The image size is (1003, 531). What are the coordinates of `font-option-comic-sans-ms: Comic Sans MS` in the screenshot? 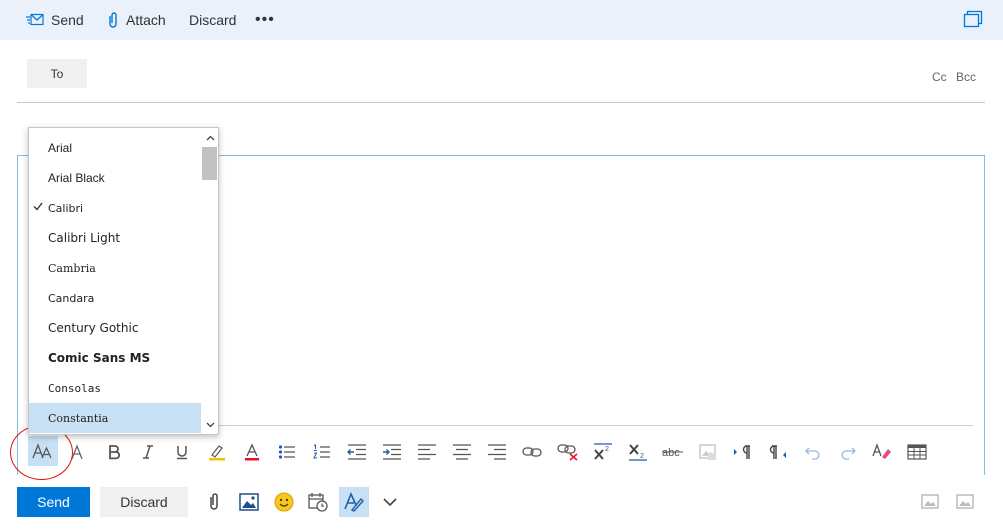 It's located at (115, 358).